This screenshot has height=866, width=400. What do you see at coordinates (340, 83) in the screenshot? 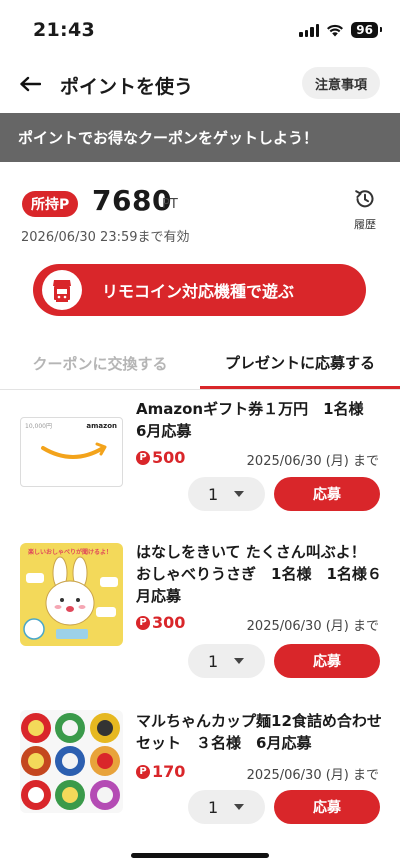
I see `notice-button: 注意事項` at bounding box center [340, 83].